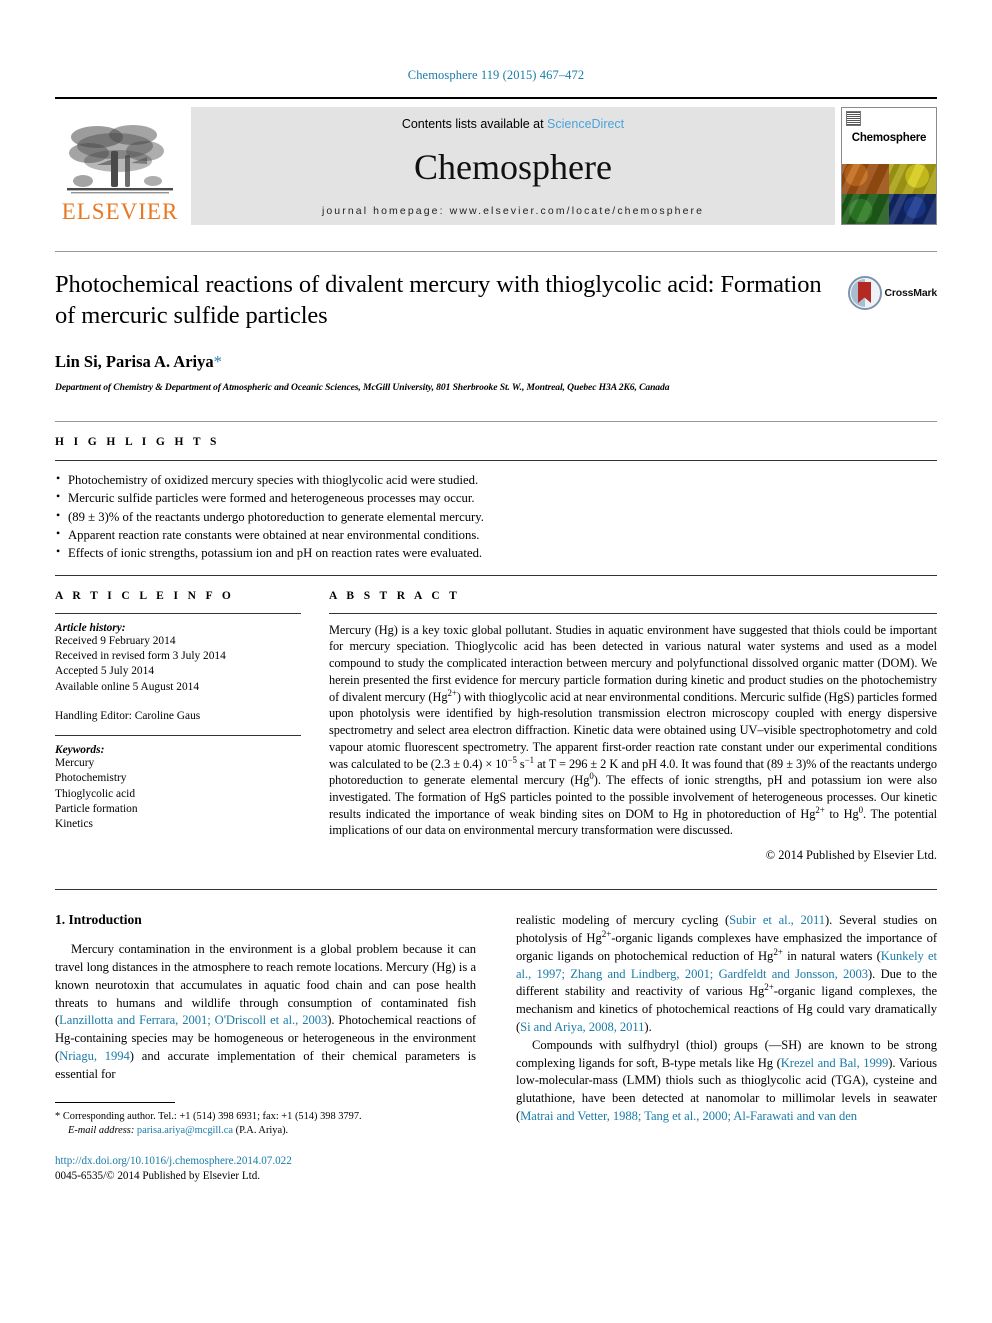 This screenshot has width=992, height=1323. Describe the element at coordinates (474, 124) in the screenshot. I see `contents-prefix: Contents lists available at` at that location.